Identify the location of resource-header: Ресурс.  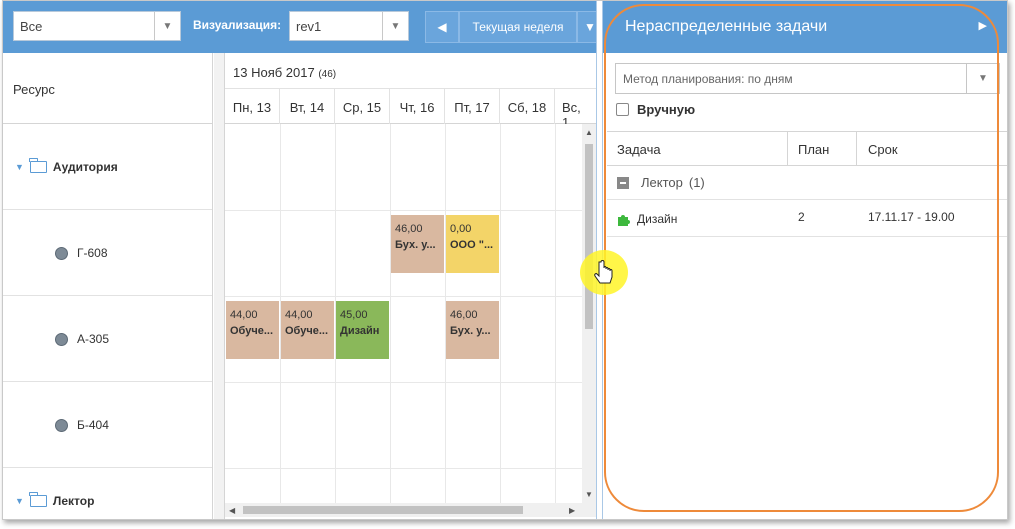
(107, 88).